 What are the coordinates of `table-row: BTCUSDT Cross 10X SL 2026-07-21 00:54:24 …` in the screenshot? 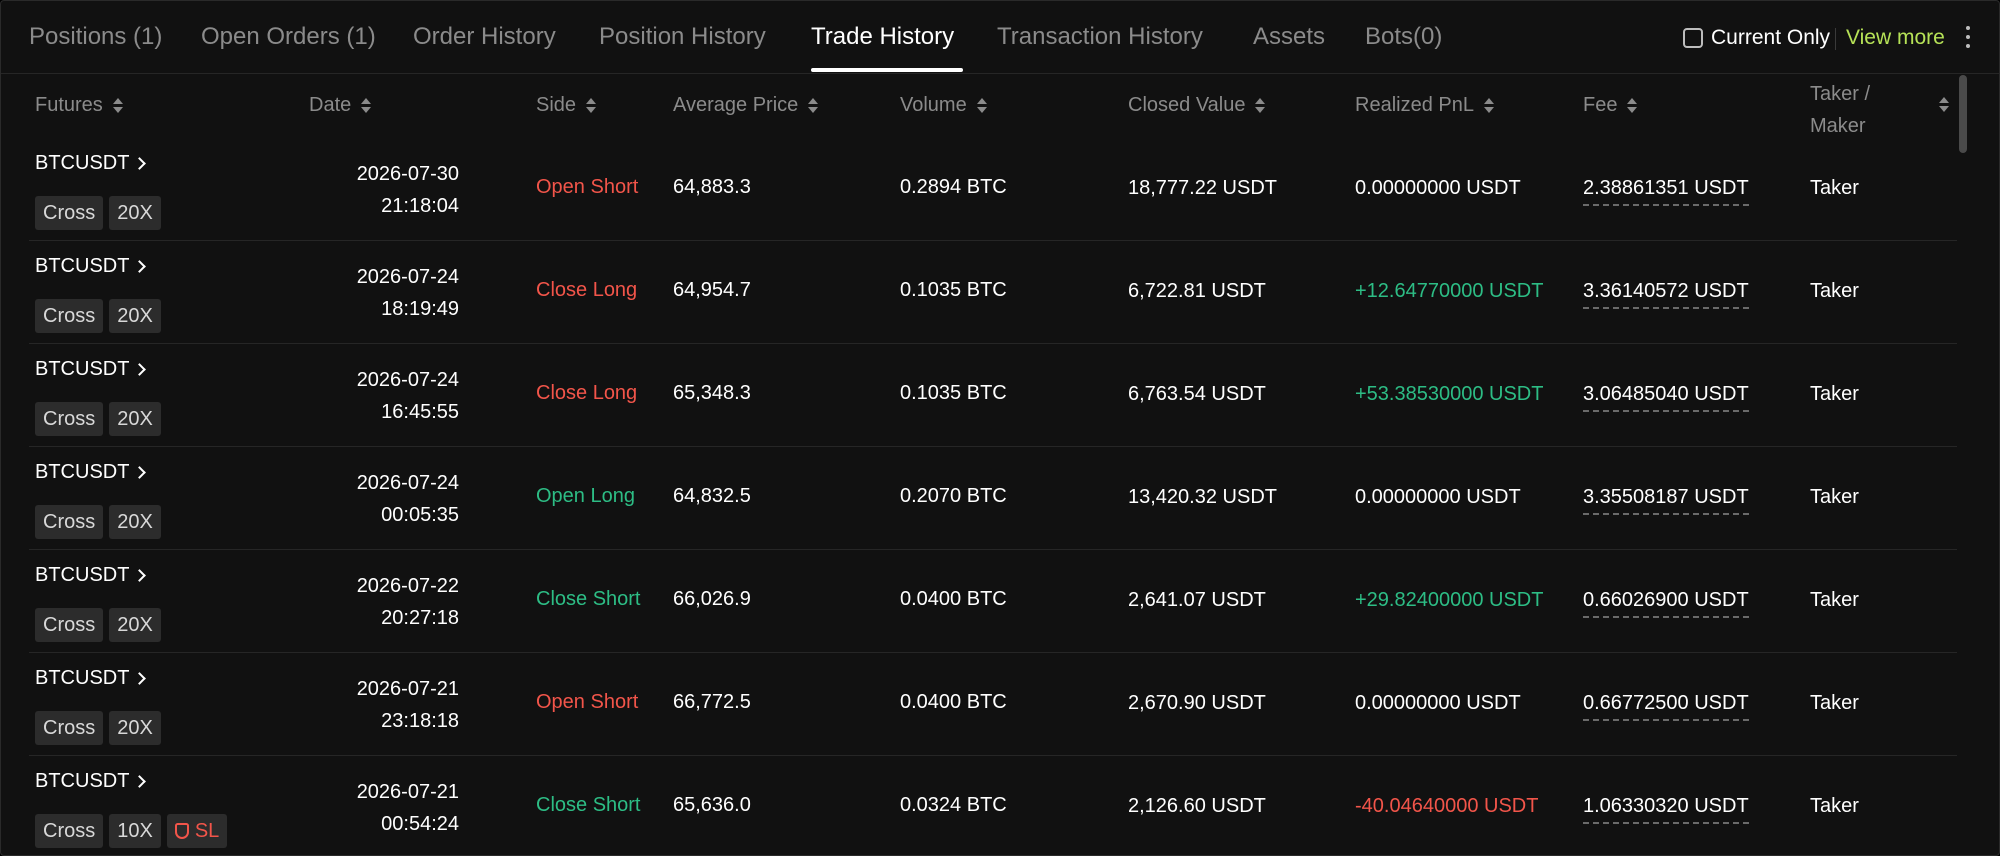 It's located at (993, 805).